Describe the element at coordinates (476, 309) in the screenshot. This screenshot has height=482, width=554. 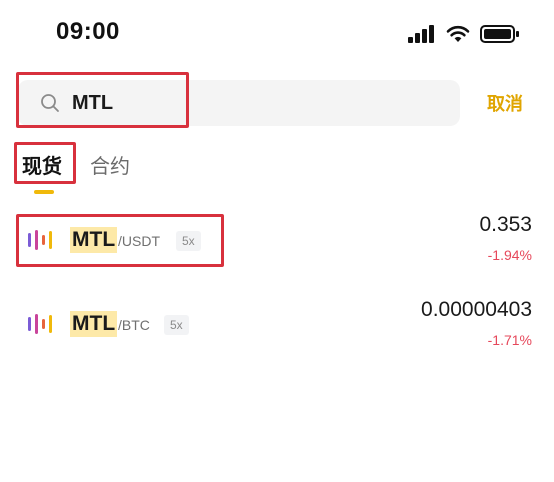
I see `pair-price: 0.00000403` at that location.